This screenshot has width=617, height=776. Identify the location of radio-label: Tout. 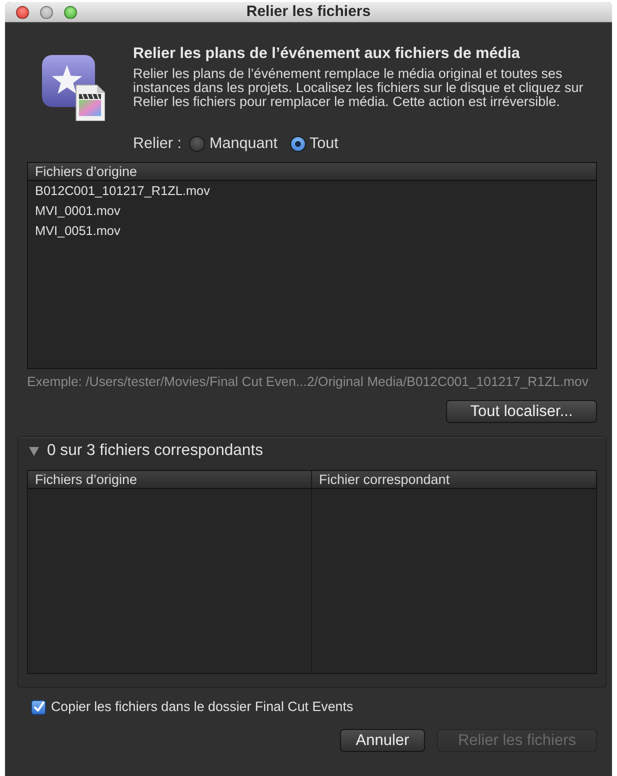
(324, 144).